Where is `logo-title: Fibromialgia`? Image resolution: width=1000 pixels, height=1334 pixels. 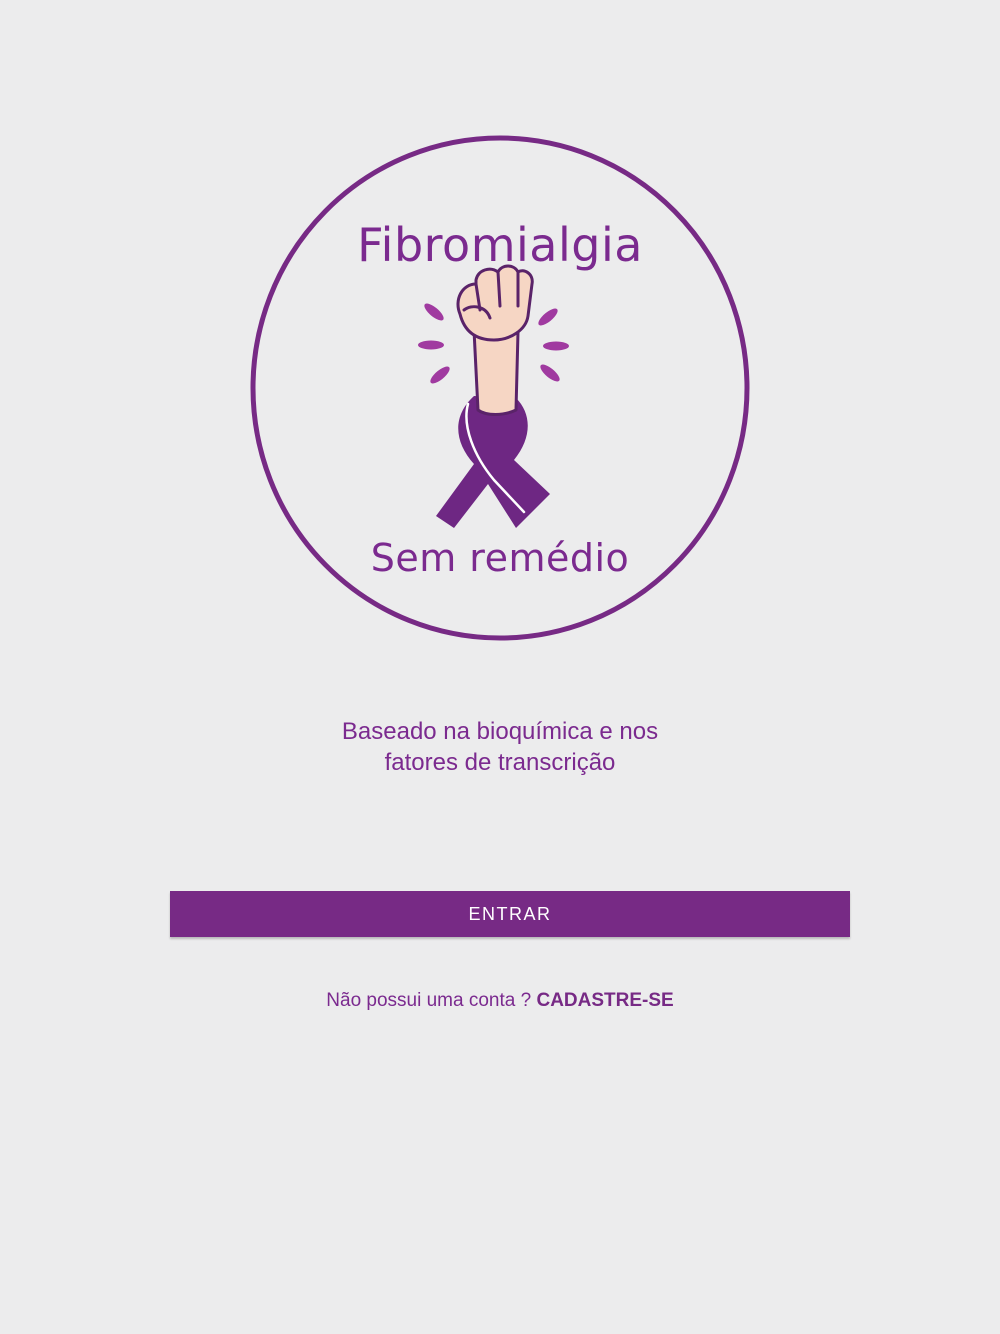 logo-title: Fibromialgia is located at coordinates (500, 245).